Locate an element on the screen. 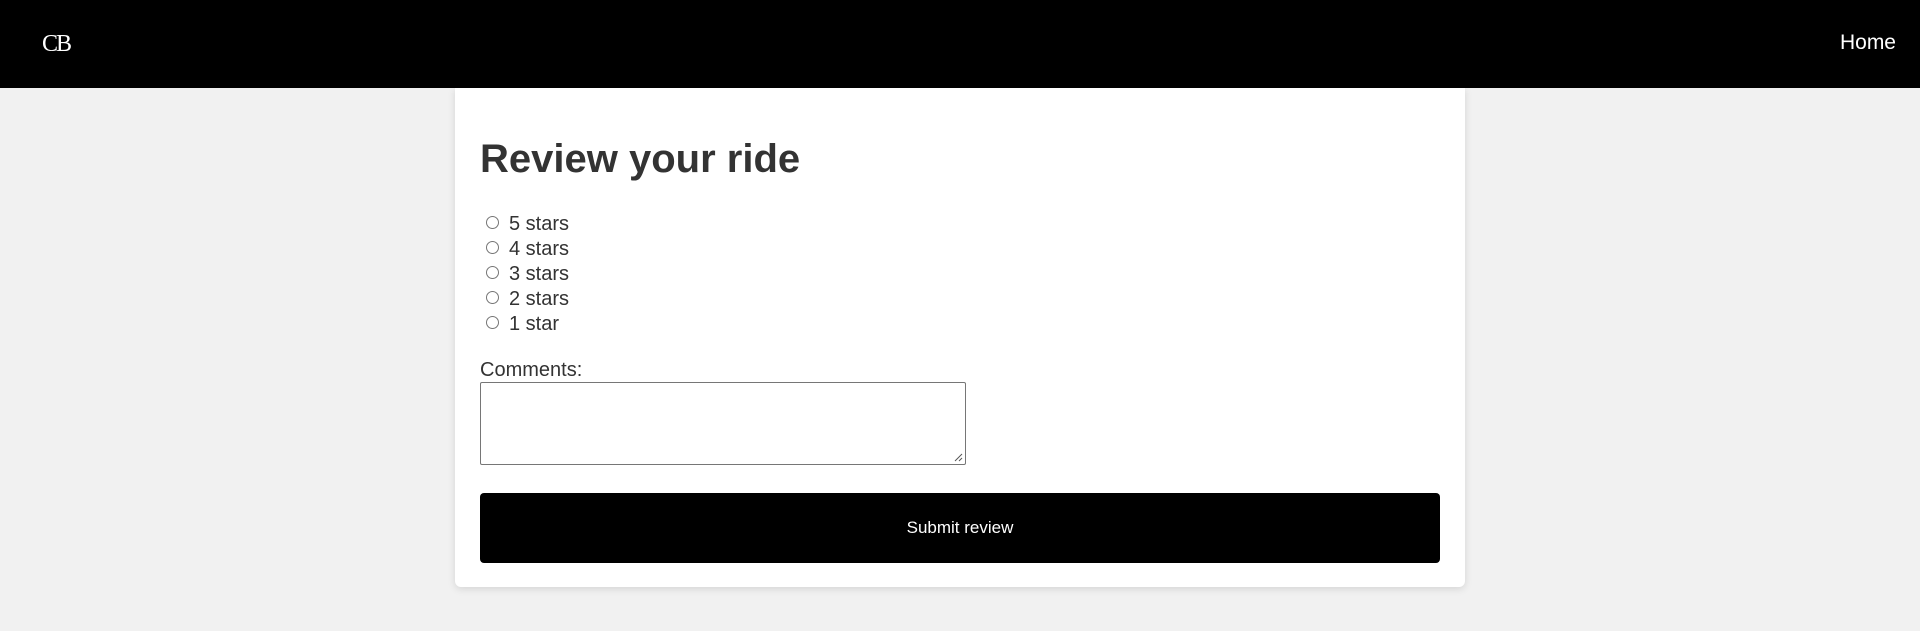 The image size is (1920, 631). brand-logo: CB is located at coordinates (57, 44).